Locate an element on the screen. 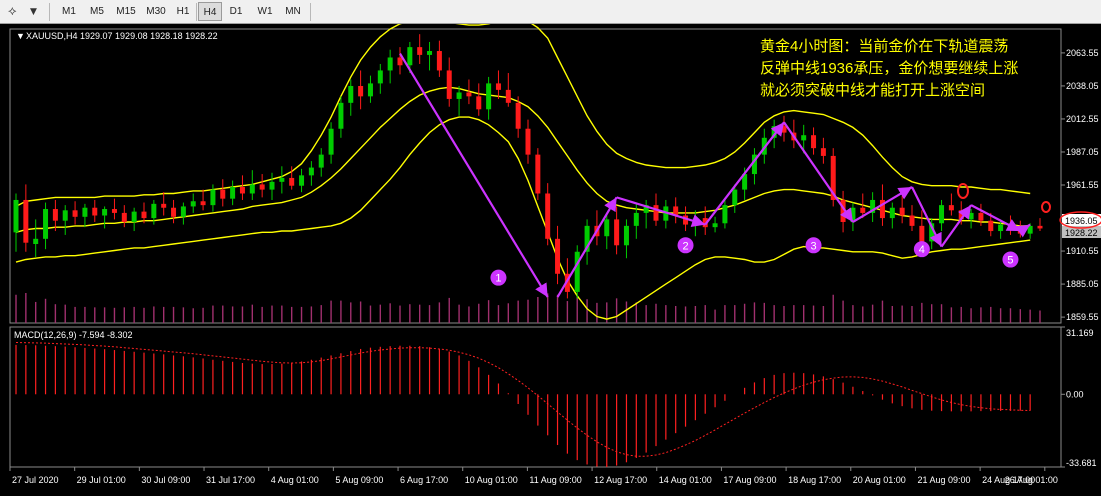  price-tick-label: 1910.55 is located at coordinates (1082, 251).